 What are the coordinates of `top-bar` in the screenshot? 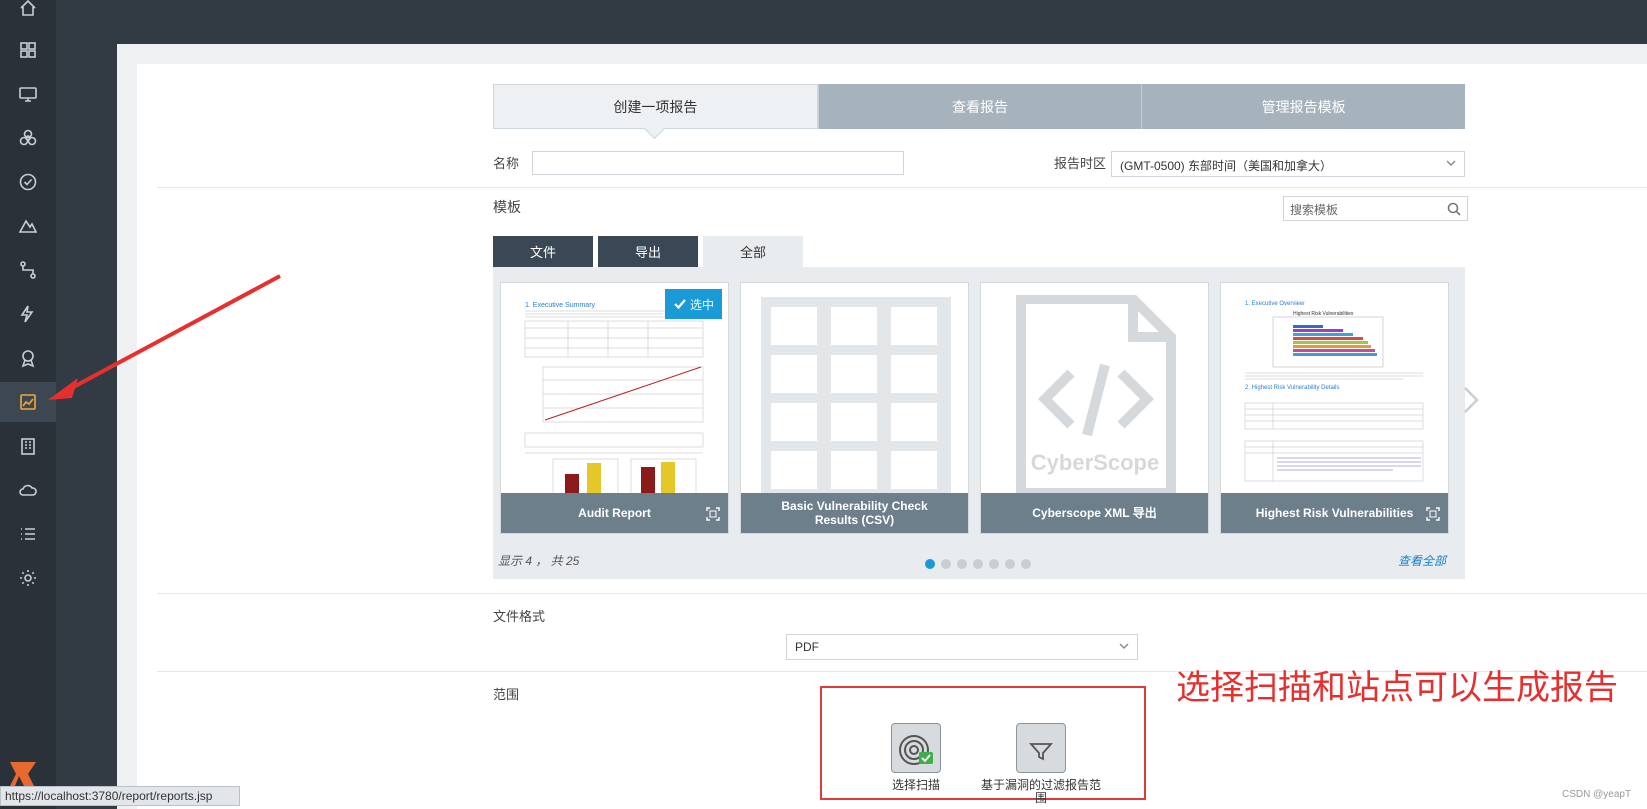 It's located at (851, 22).